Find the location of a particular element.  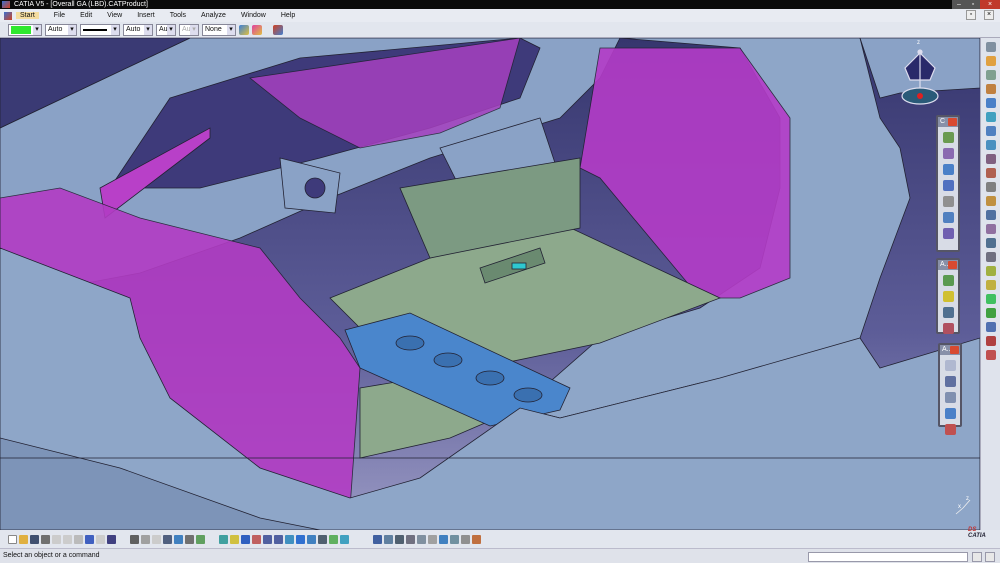

paste-icon is located at coordinates (78, 539).